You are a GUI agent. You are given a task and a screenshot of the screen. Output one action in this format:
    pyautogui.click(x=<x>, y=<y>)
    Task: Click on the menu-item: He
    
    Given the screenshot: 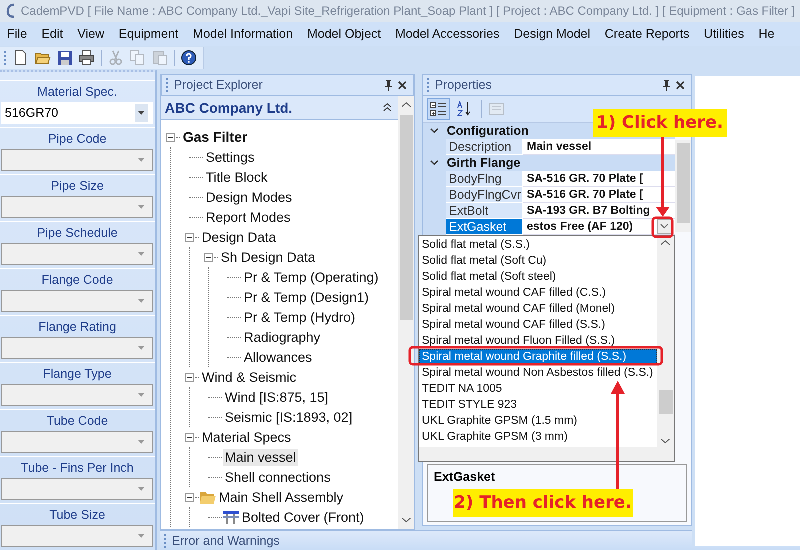 What is the action you would take?
    pyautogui.click(x=767, y=34)
    